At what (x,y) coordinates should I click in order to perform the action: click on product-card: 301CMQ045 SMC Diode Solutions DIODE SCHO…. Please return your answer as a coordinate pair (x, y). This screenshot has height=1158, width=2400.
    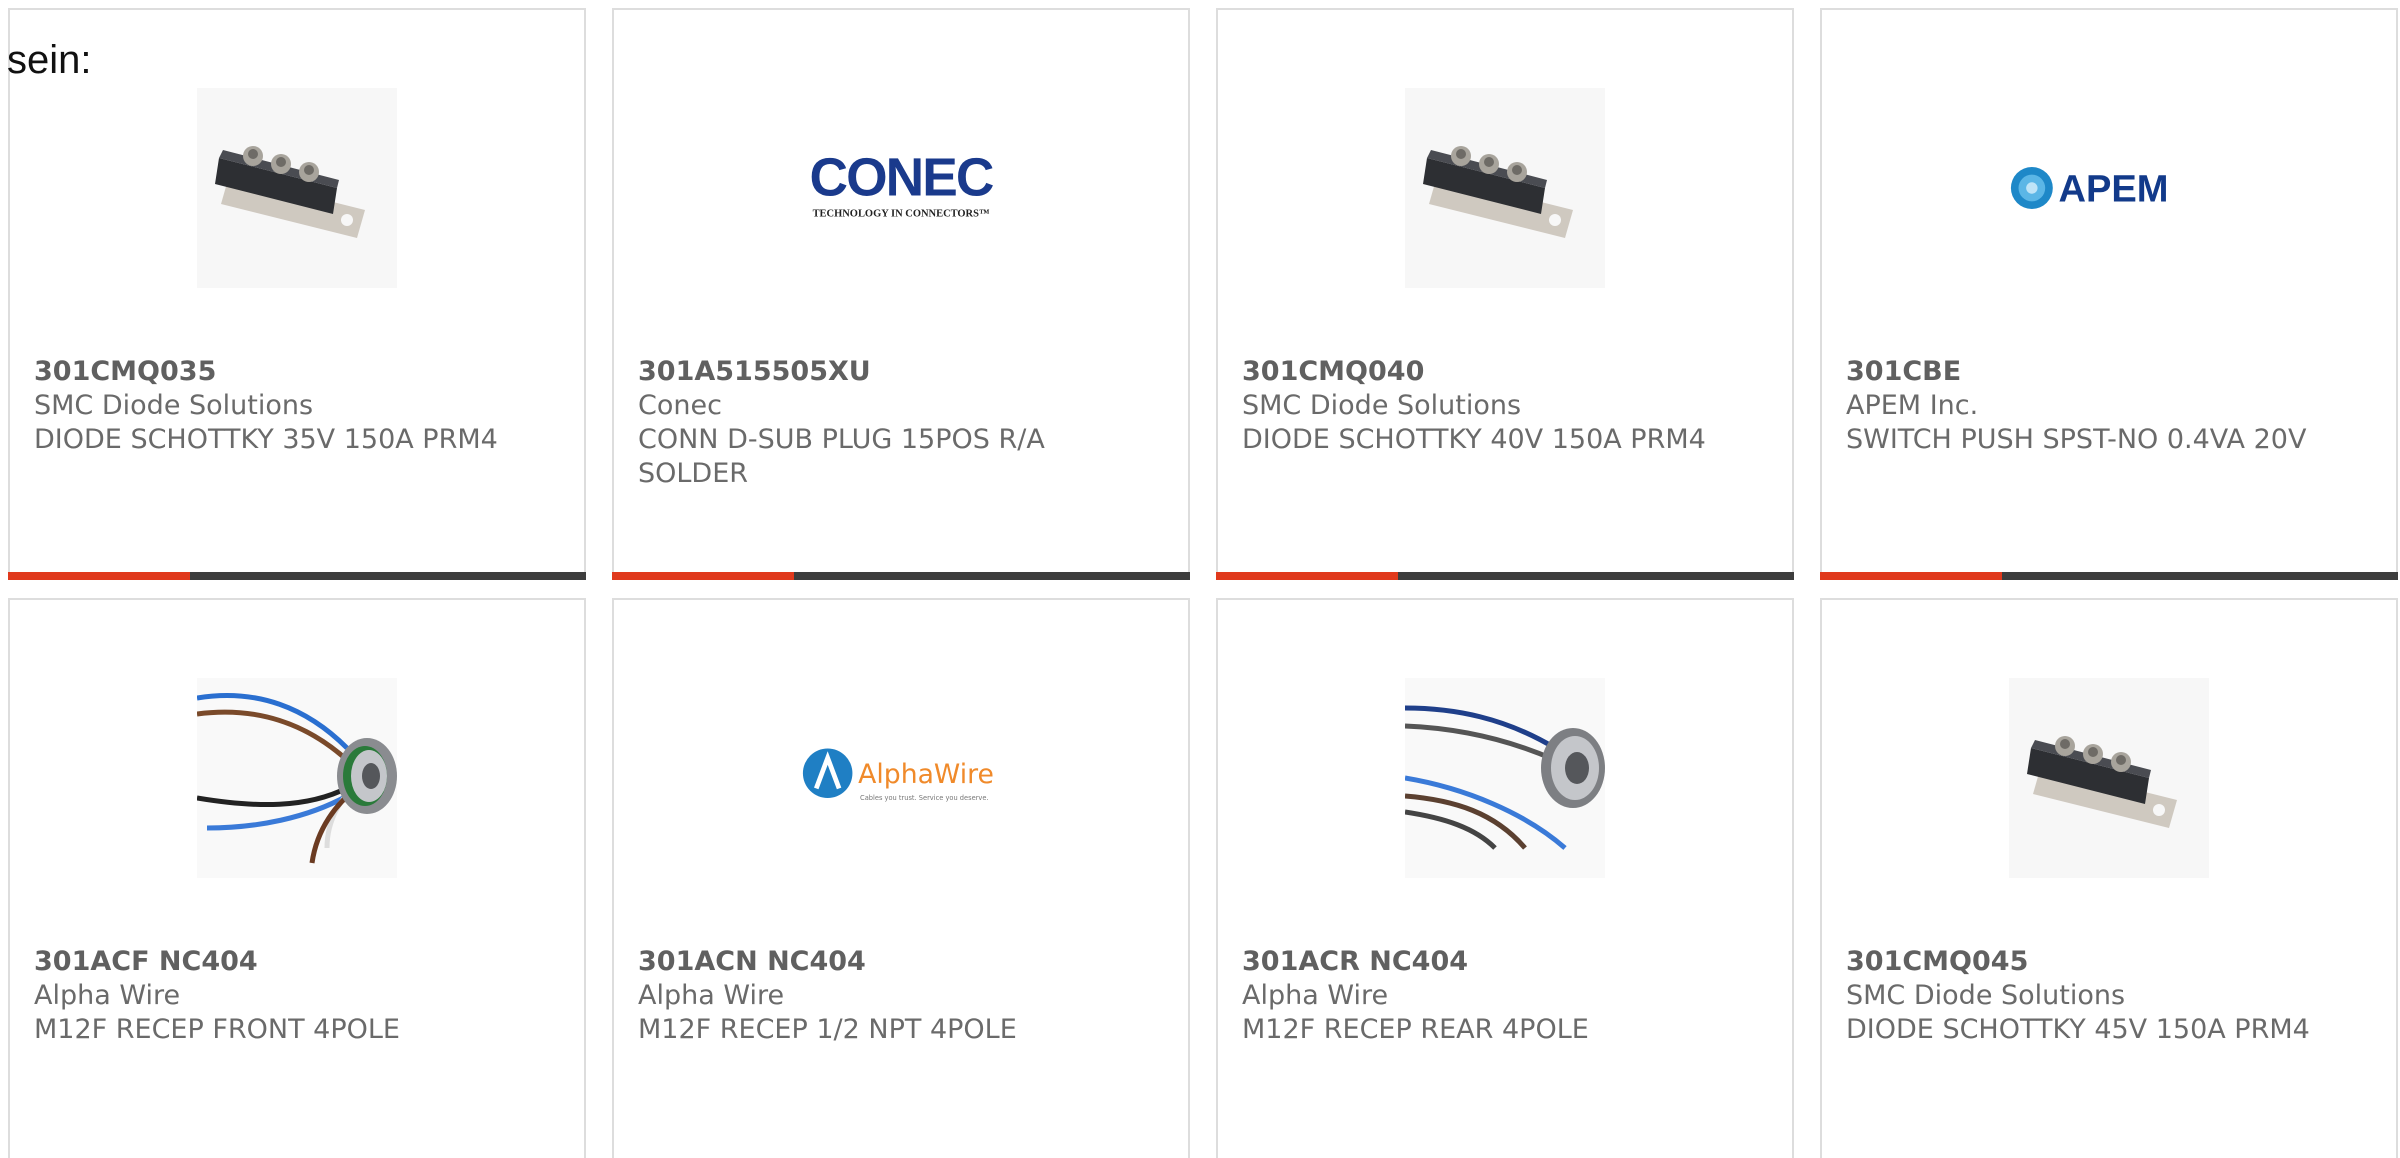
    Looking at the image, I should click on (2109, 878).